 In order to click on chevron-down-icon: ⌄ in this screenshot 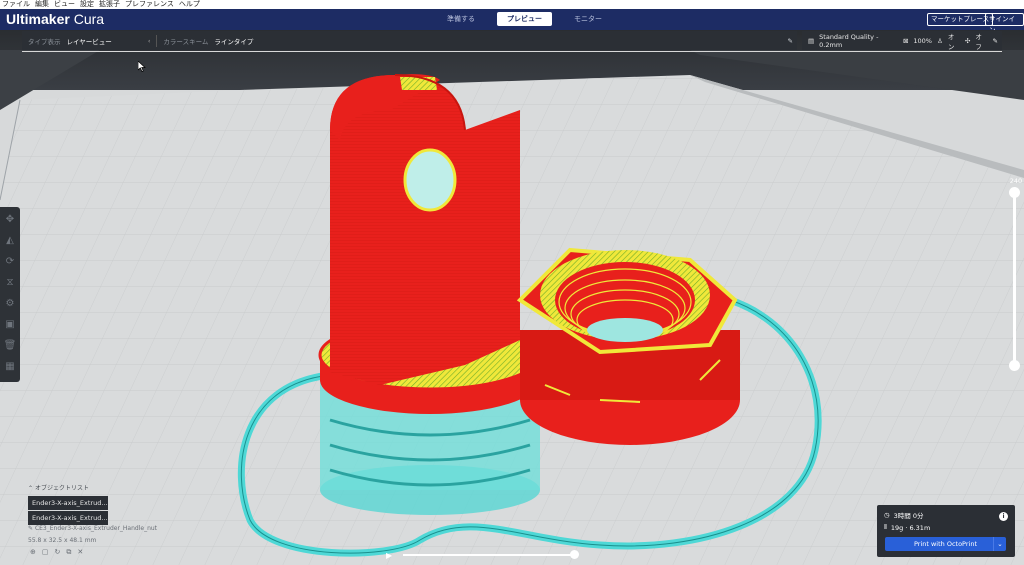, I will do `click(999, 544)`.